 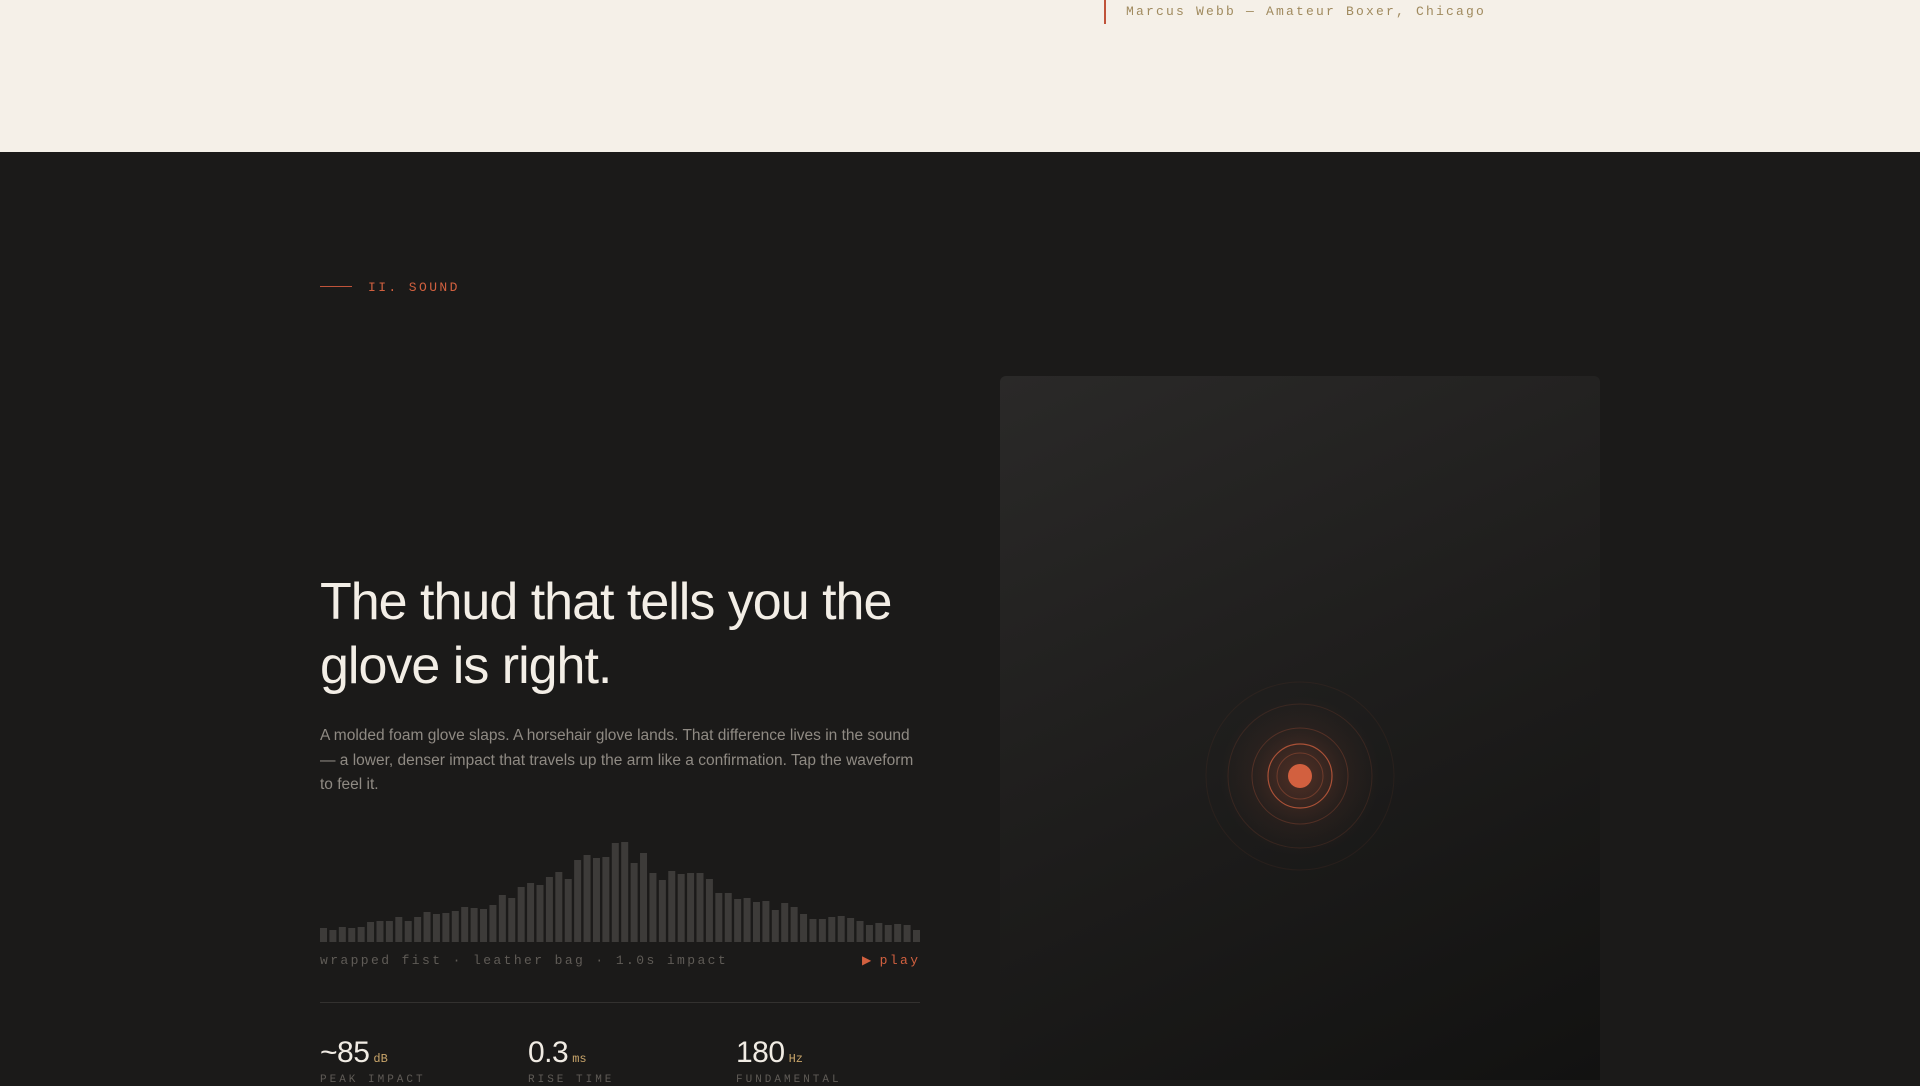 What do you see at coordinates (620, 889) in the screenshot?
I see `waveform` at bounding box center [620, 889].